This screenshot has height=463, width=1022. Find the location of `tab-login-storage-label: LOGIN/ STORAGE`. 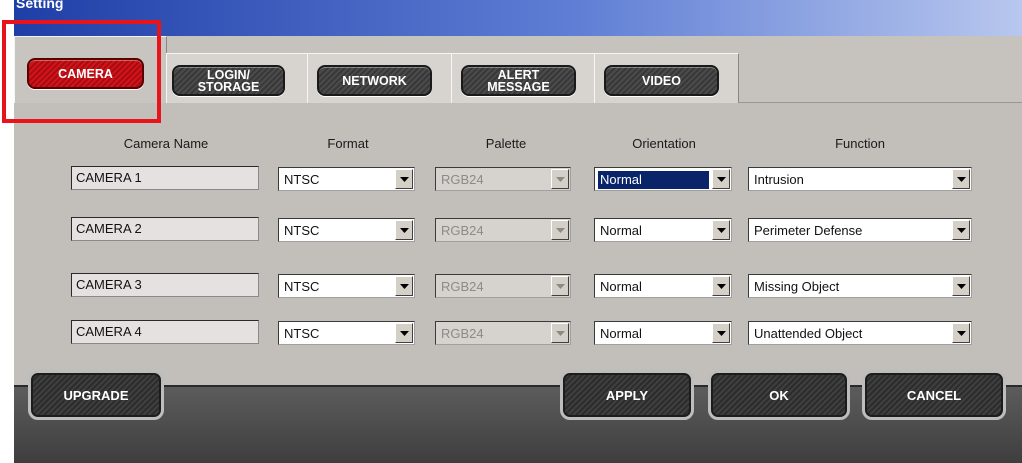

tab-login-storage-label: LOGIN/ STORAGE is located at coordinates (228, 80).